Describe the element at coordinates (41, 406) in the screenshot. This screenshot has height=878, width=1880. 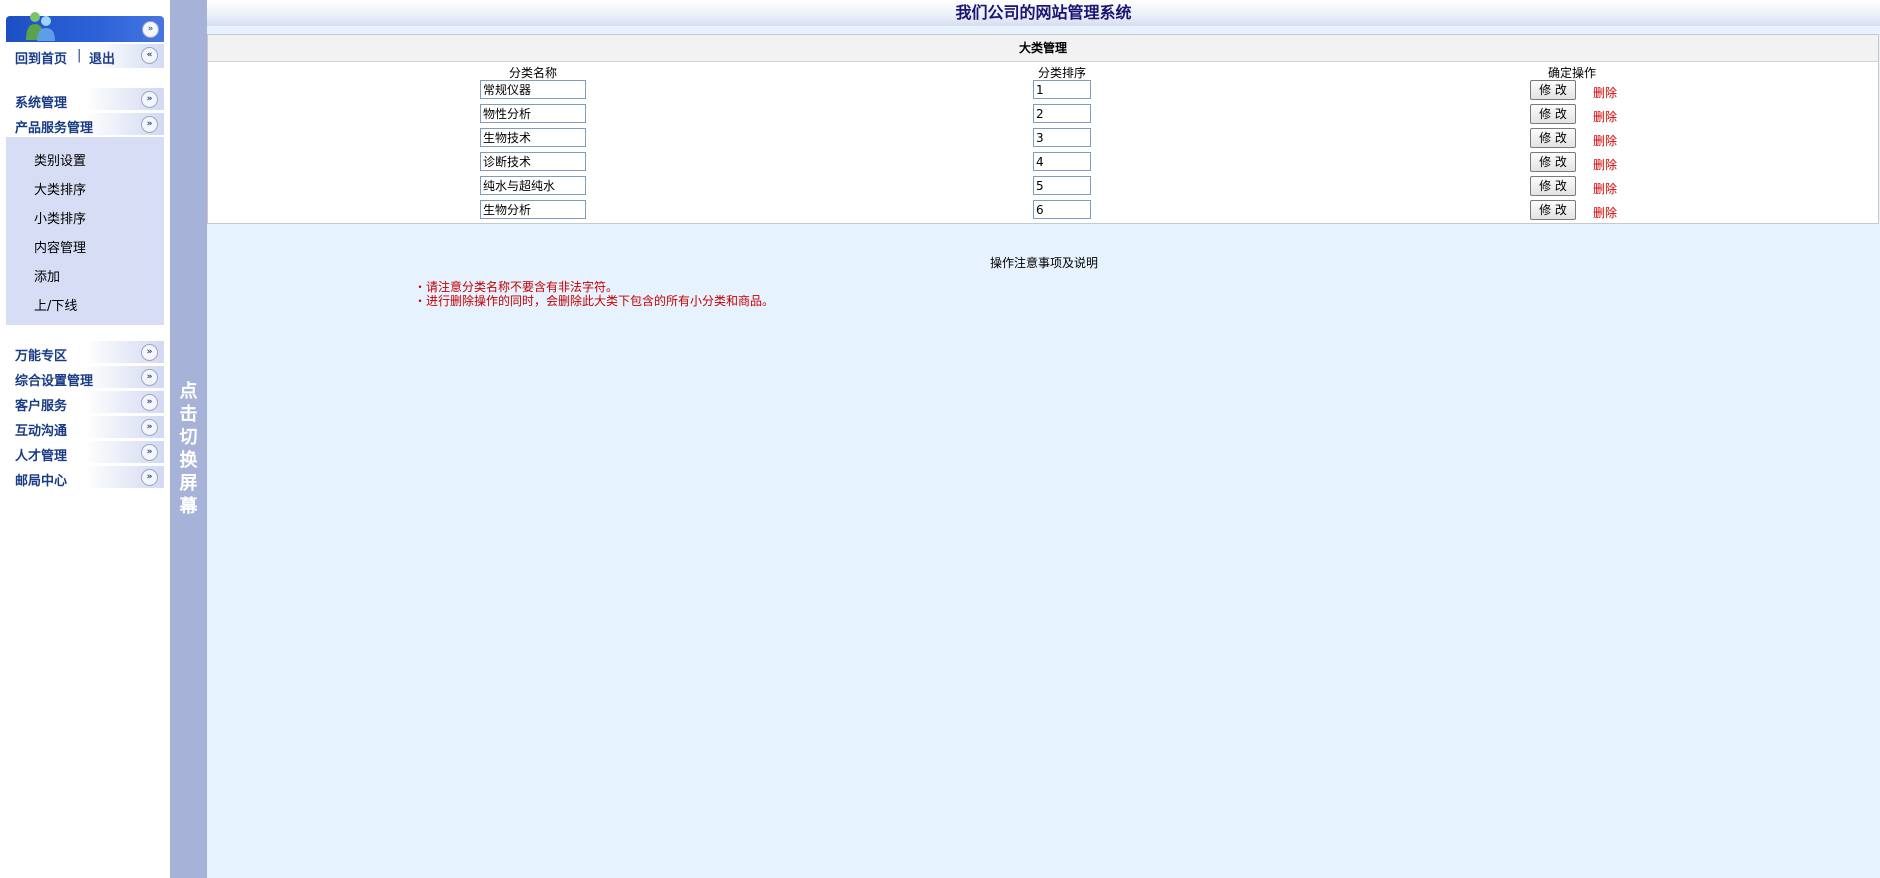
I see `menu-label: 客户服务` at that location.